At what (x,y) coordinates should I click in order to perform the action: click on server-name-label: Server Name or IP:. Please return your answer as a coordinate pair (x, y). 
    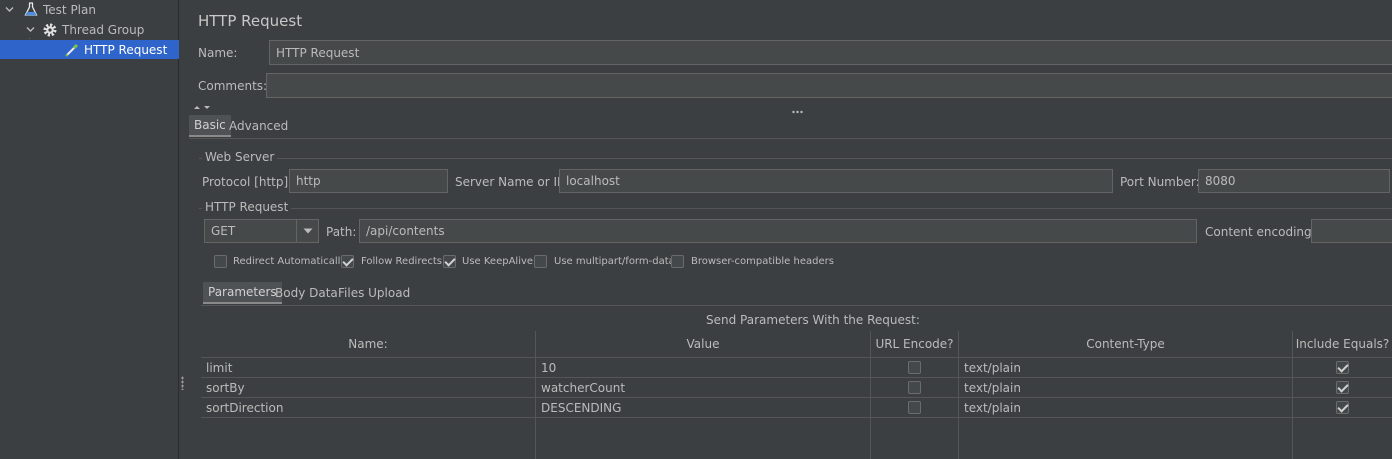
    Looking at the image, I should click on (512, 182).